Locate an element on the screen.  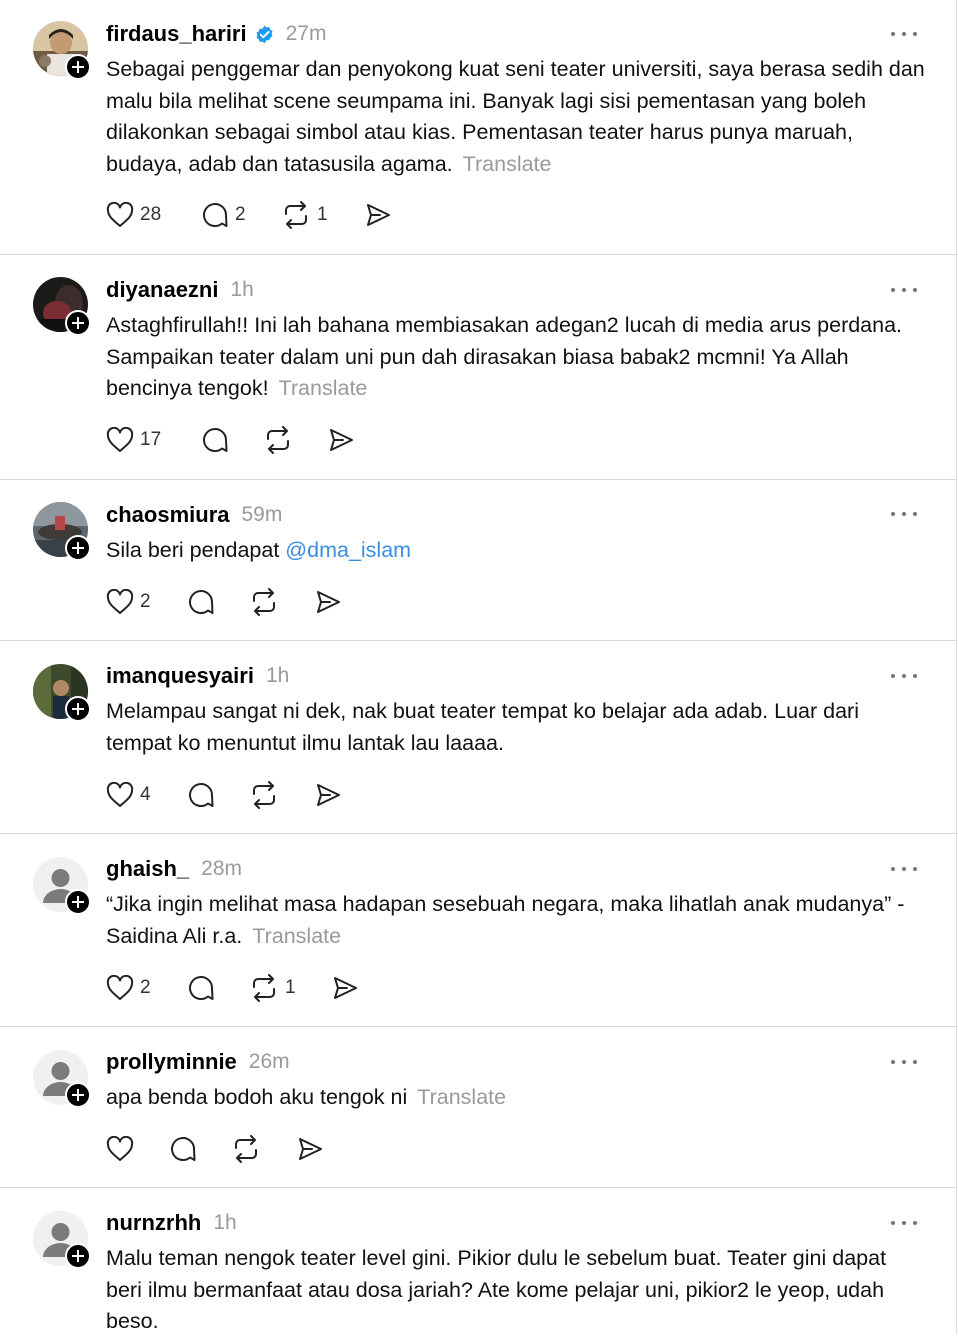
like-button: 28 is located at coordinates (133, 215).